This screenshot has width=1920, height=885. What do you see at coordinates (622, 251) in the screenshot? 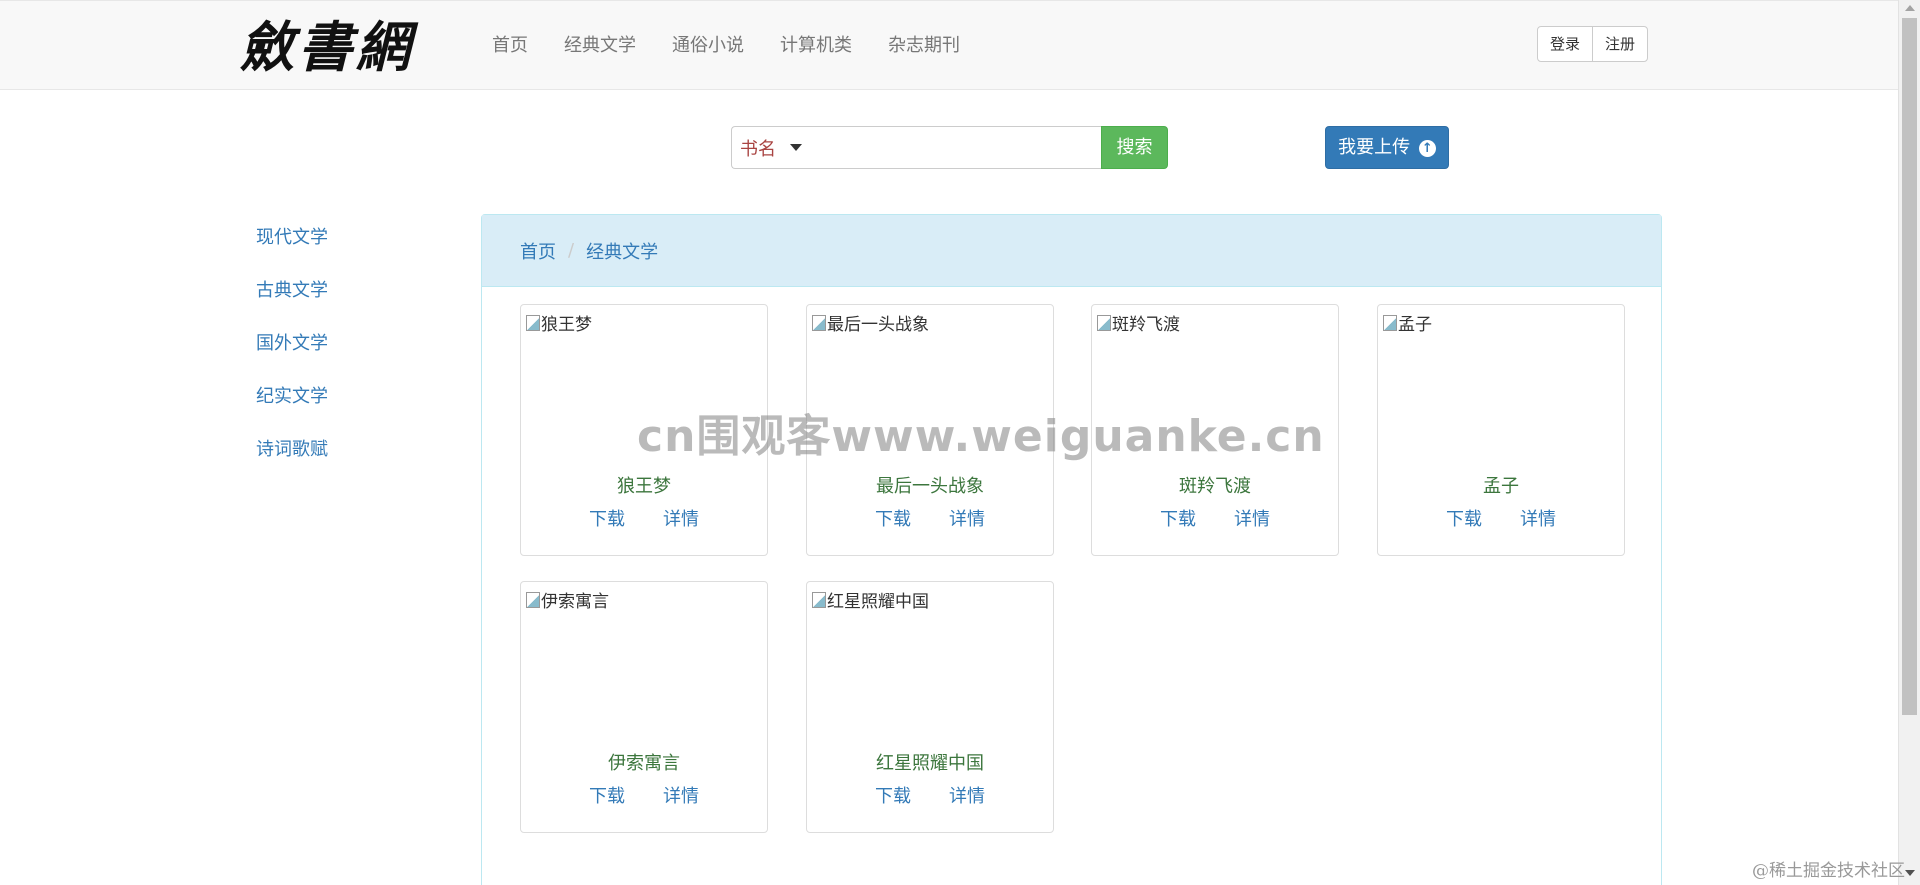
I see `breadcrumb-current: 经典文学` at bounding box center [622, 251].